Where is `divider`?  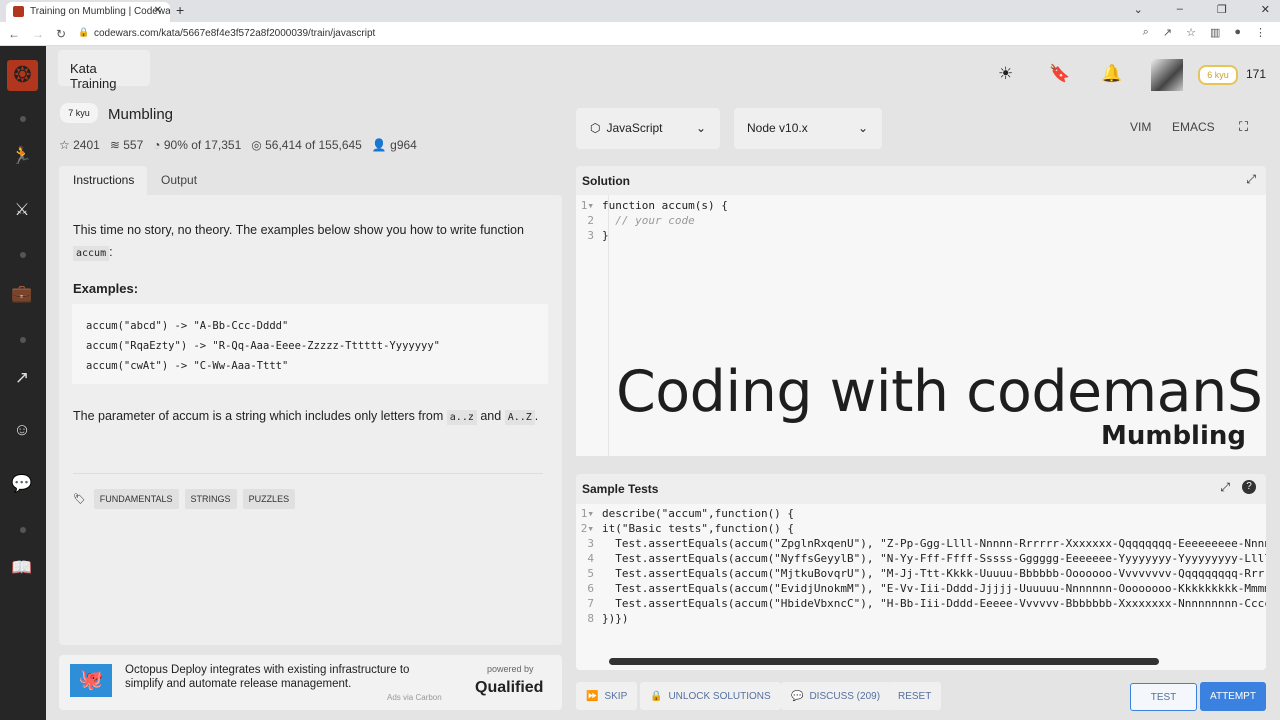 divider is located at coordinates (308, 473).